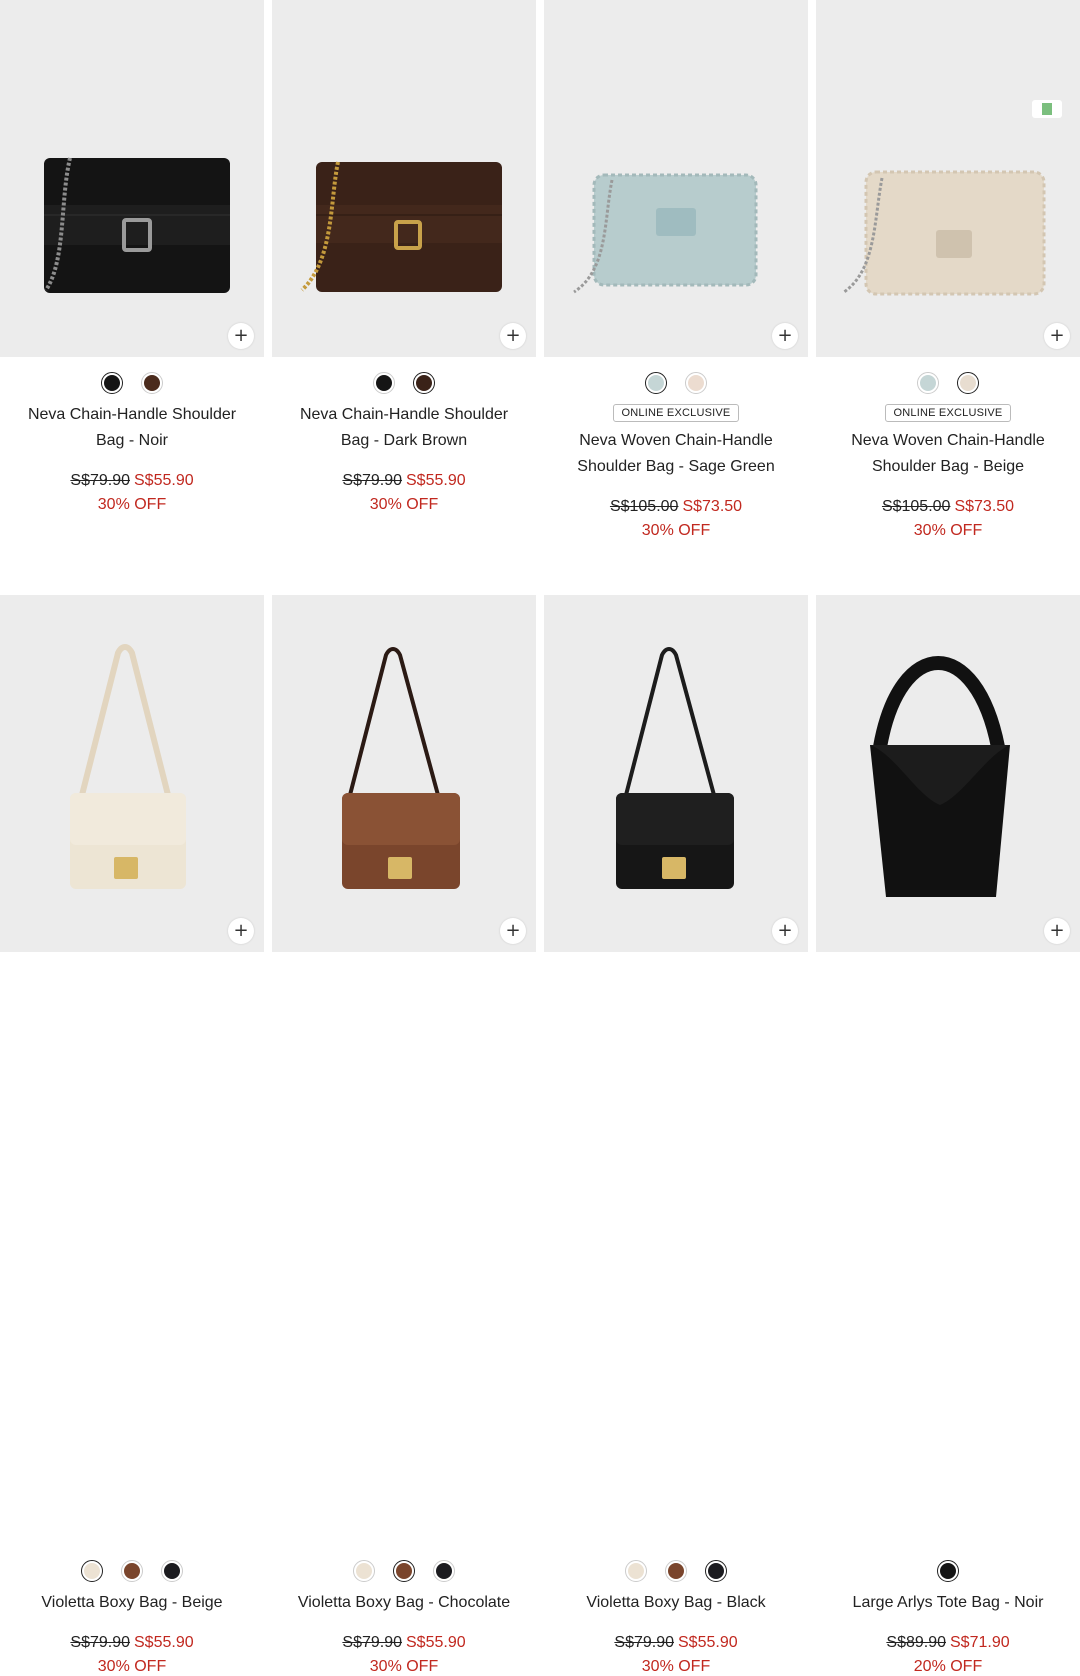 The image size is (1080, 1676). Describe the element at coordinates (137, 225) in the screenshot. I see `black-chain-shoulder-bag-icon` at that location.